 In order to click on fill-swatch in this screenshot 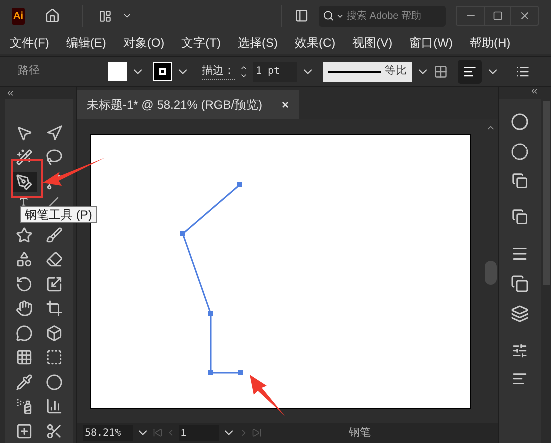, I will do `click(117, 71)`.